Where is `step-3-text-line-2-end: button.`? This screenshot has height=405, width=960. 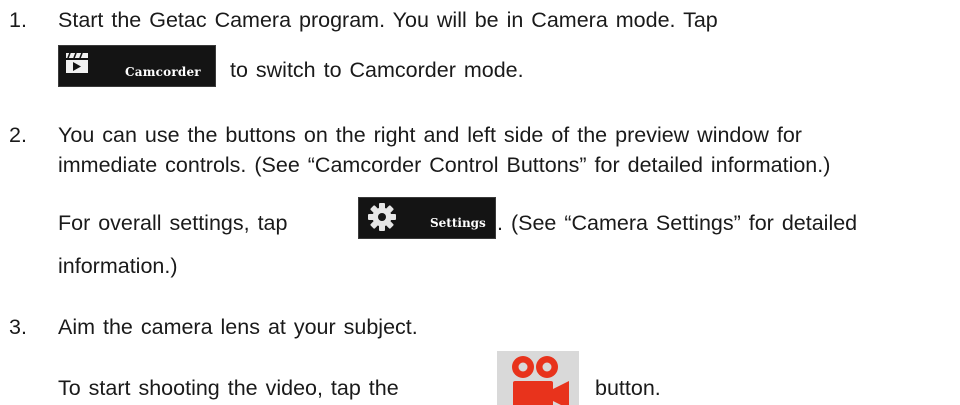
step-3-text-line-2-end: button. is located at coordinates (628, 388).